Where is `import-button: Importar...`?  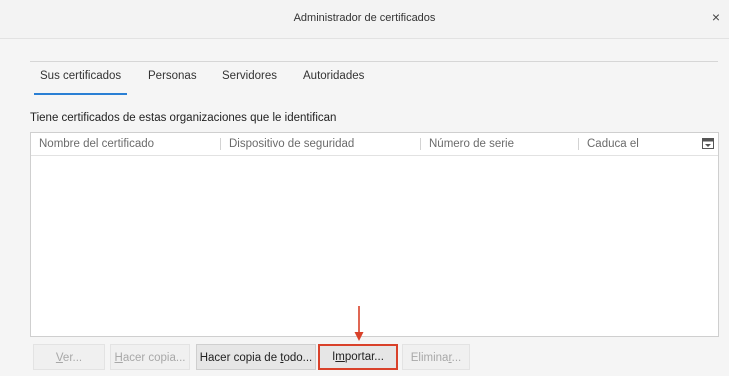 import-button: Importar... is located at coordinates (358, 357).